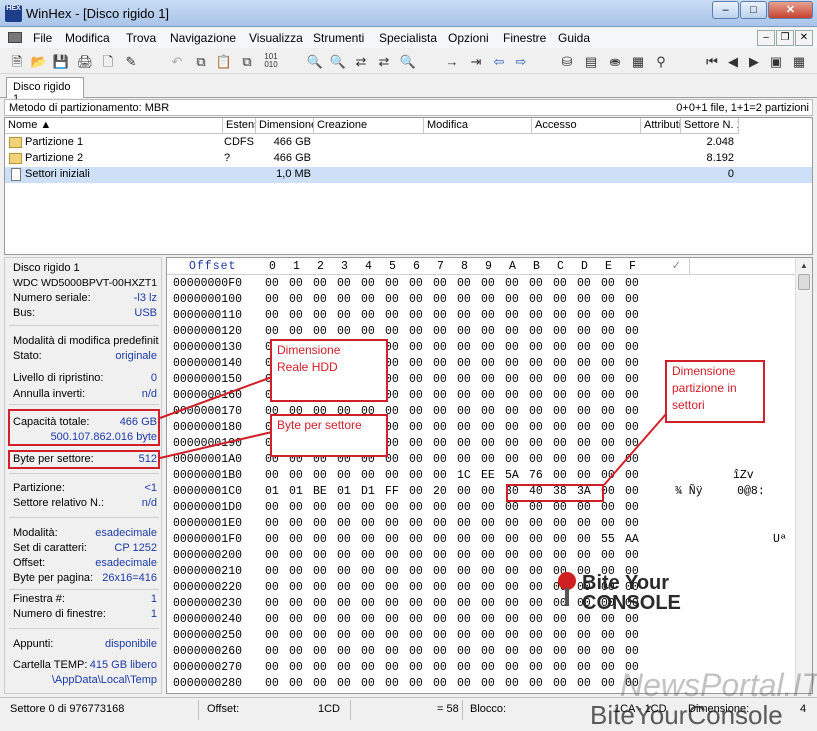 This screenshot has height=731, width=817. Describe the element at coordinates (408, 143) in the screenshot. I see `list-item: Partizione 1 CDFS 466 GB 2.048` at that location.